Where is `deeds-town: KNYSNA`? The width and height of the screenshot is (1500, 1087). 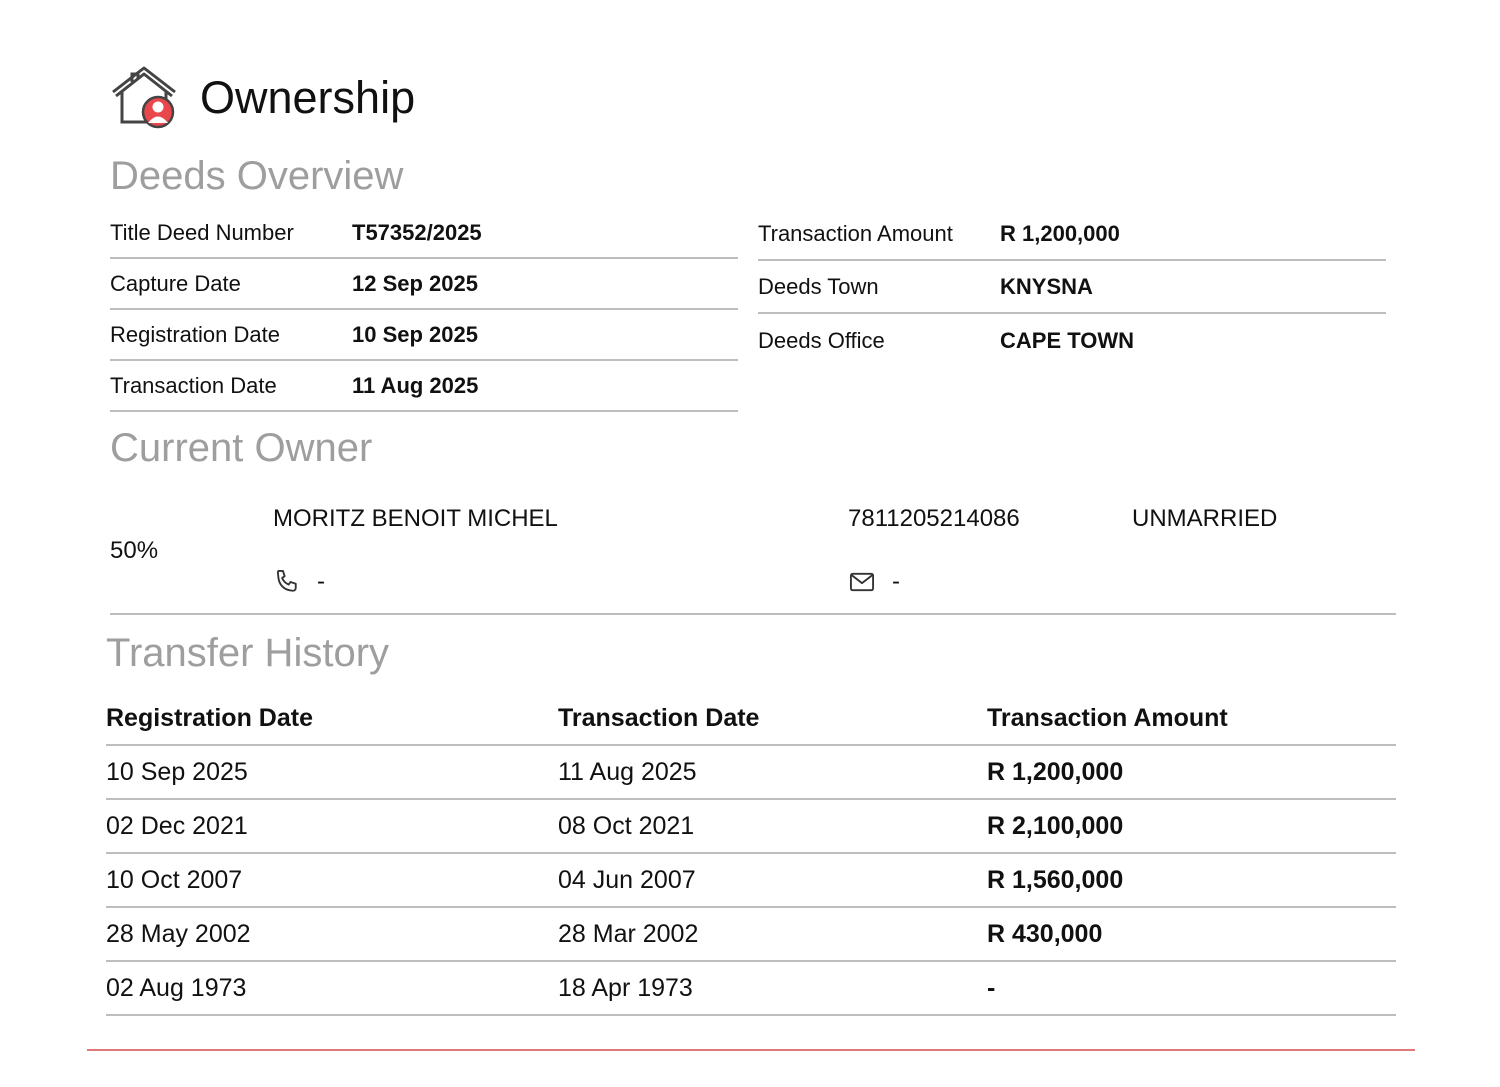
deeds-town: KNYSNA is located at coordinates (1046, 286).